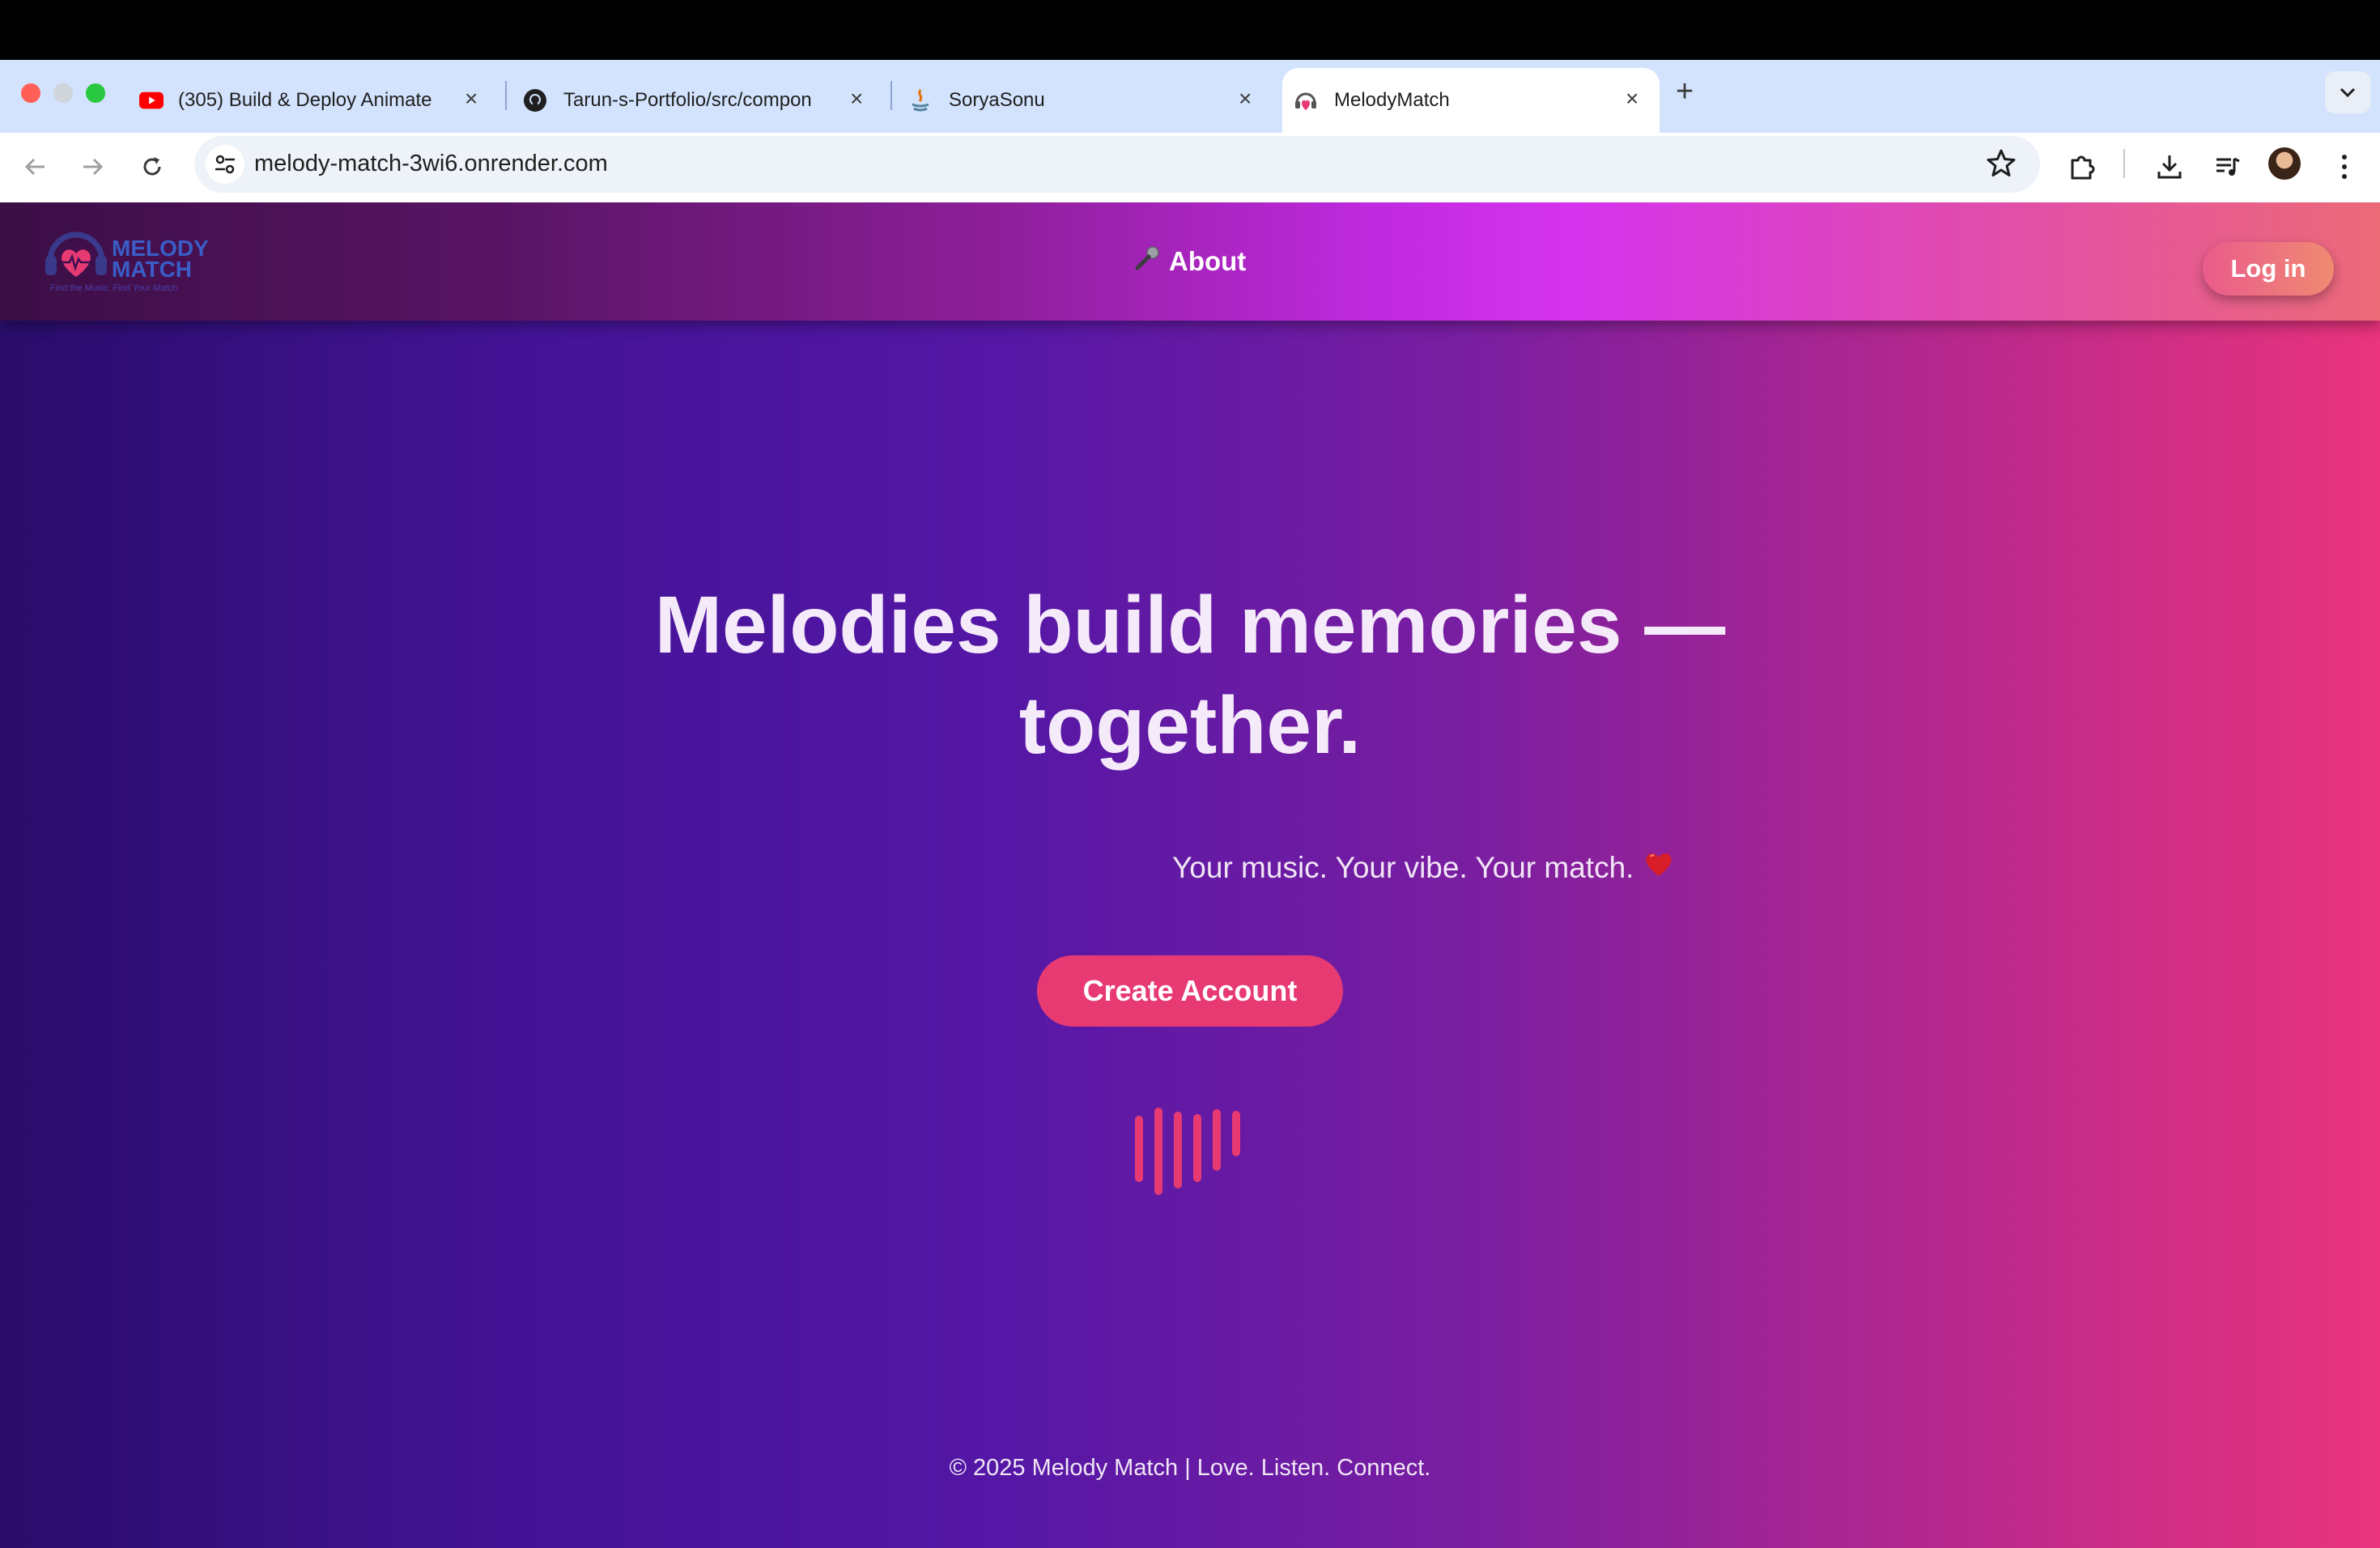  I want to click on maximize-window-button, so click(95, 93).